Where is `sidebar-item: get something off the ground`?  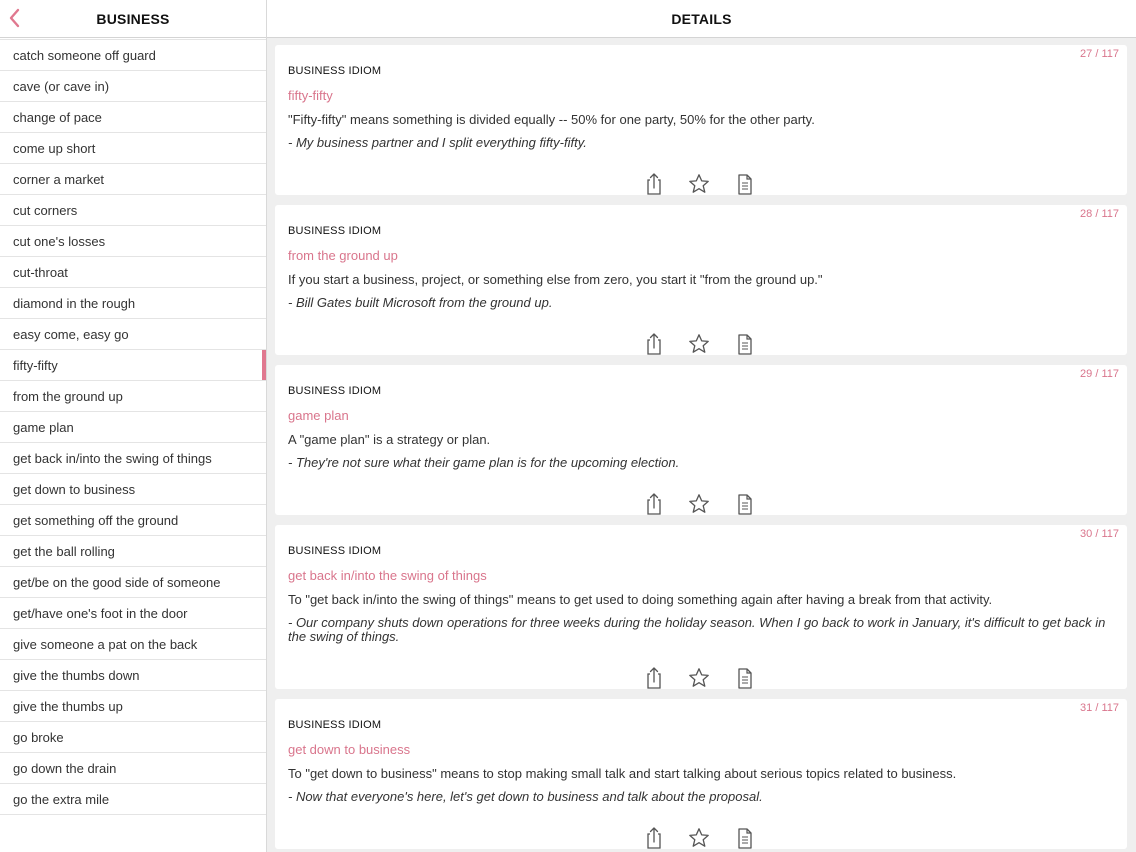
sidebar-item: get something off the ground is located at coordinates (133, 520).